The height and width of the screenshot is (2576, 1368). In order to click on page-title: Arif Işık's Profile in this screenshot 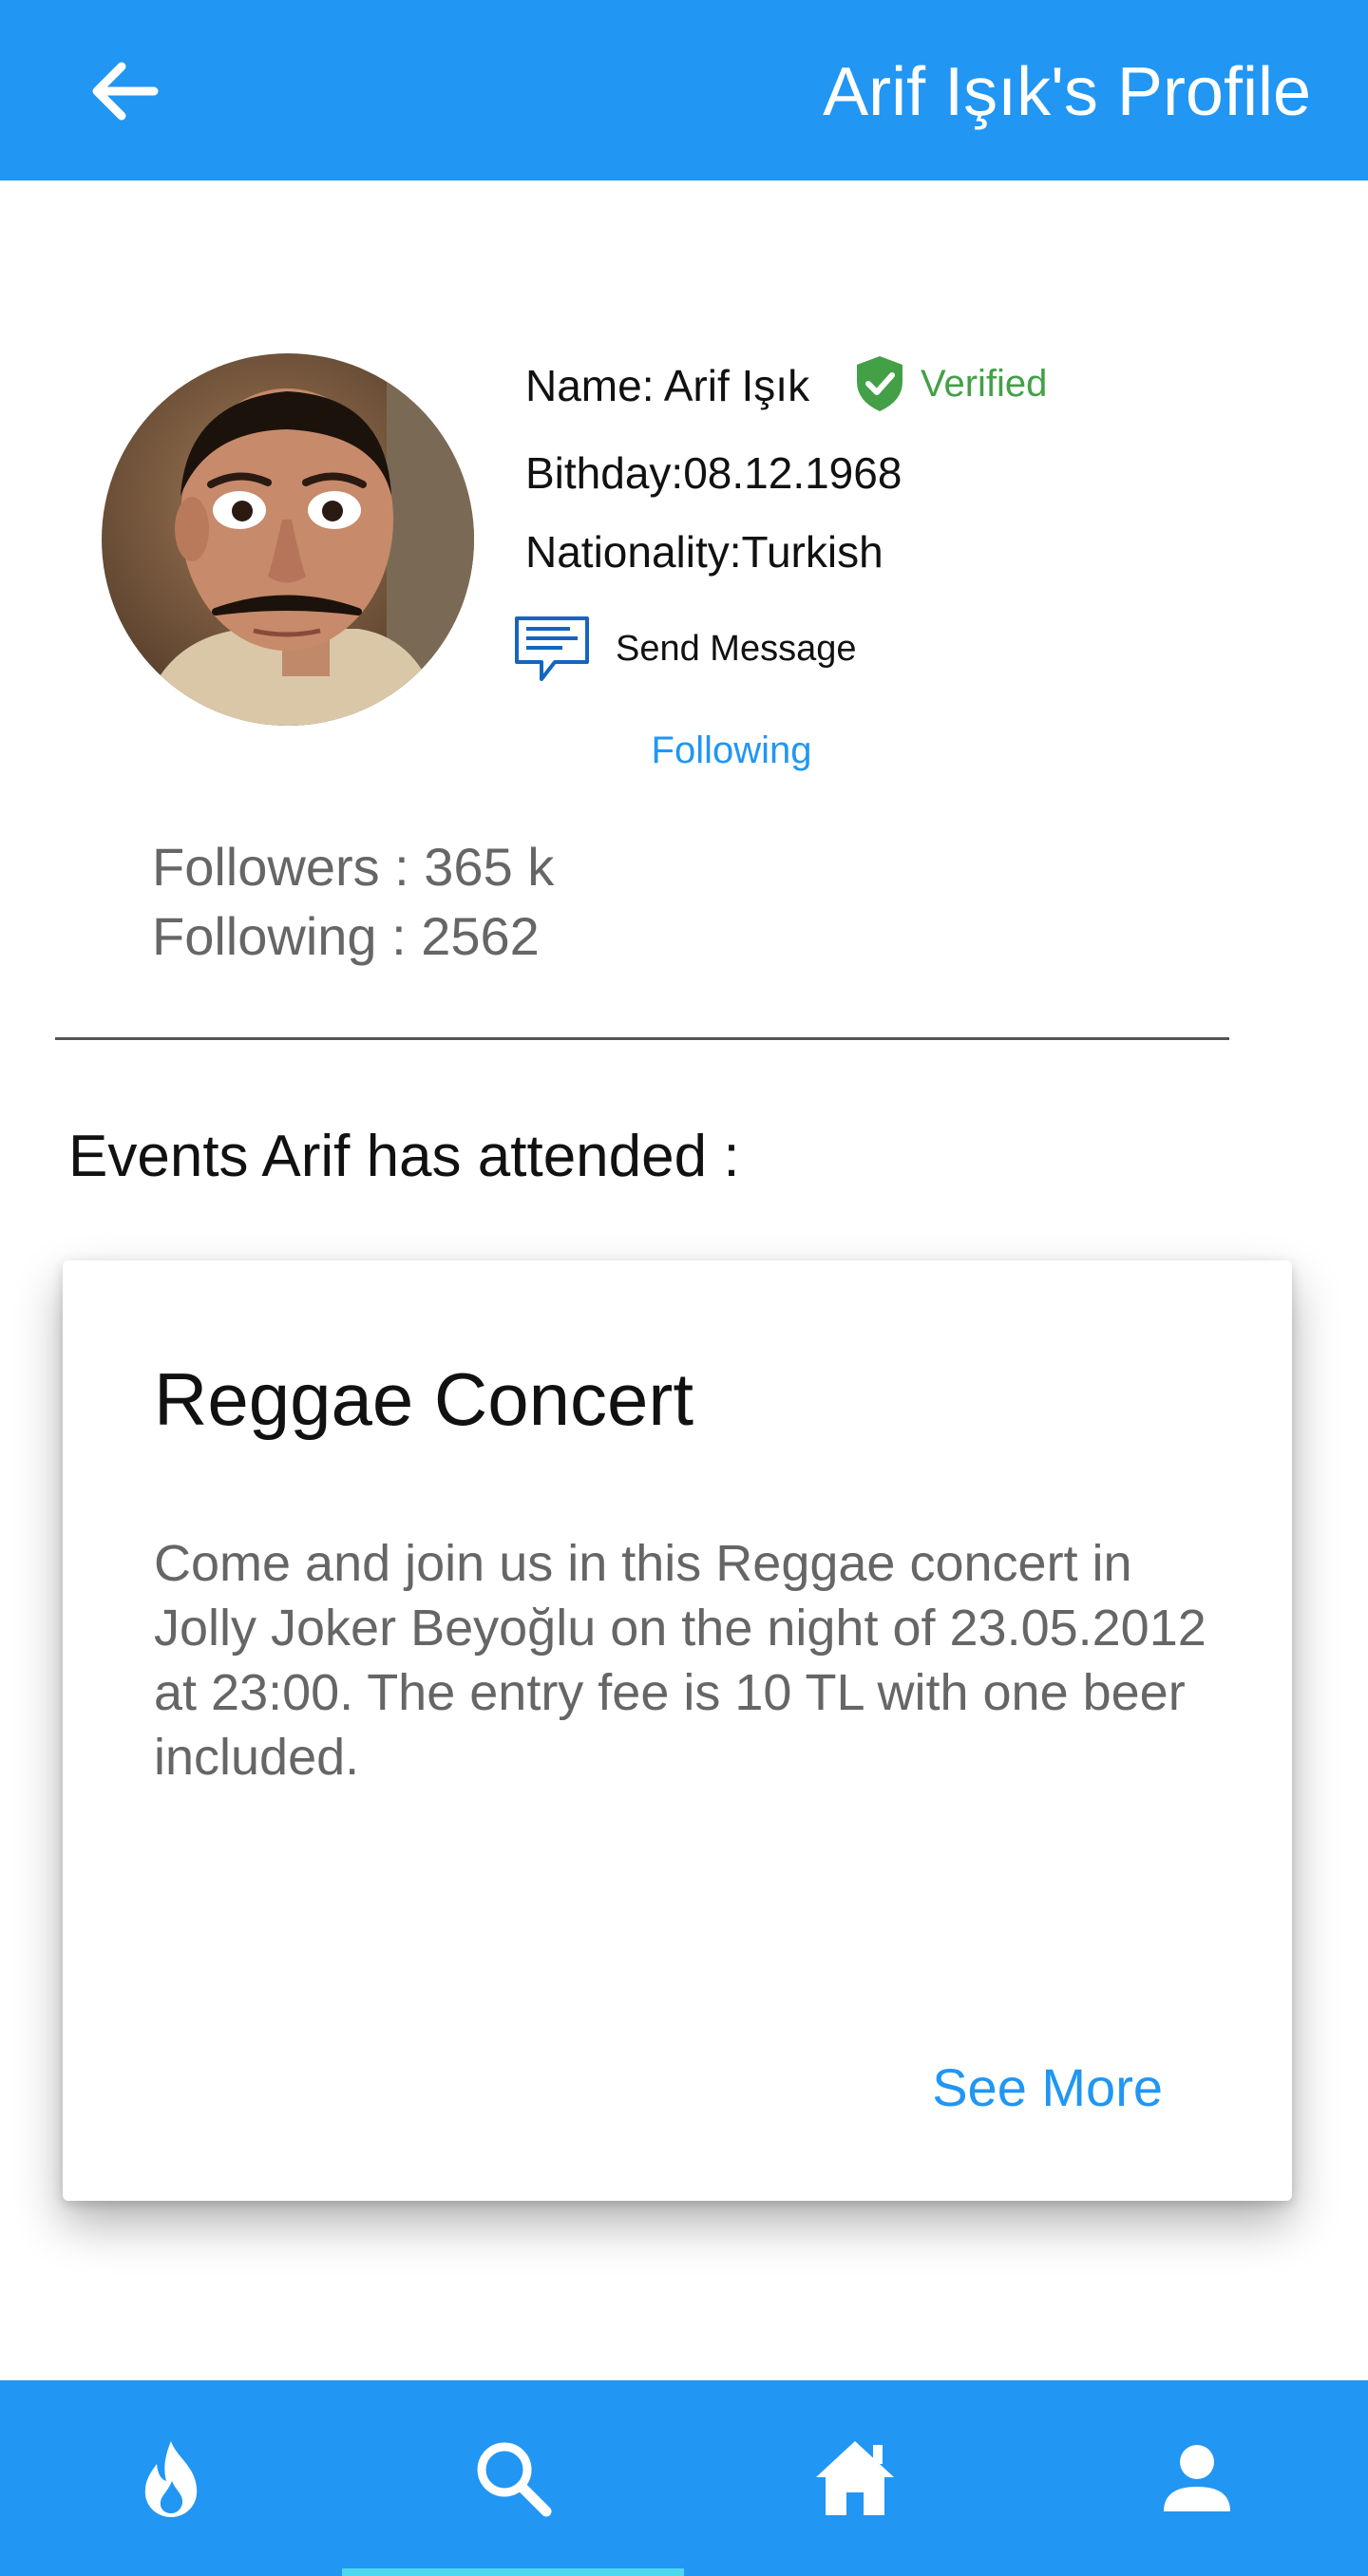, I will do `click(1067, 92)`.